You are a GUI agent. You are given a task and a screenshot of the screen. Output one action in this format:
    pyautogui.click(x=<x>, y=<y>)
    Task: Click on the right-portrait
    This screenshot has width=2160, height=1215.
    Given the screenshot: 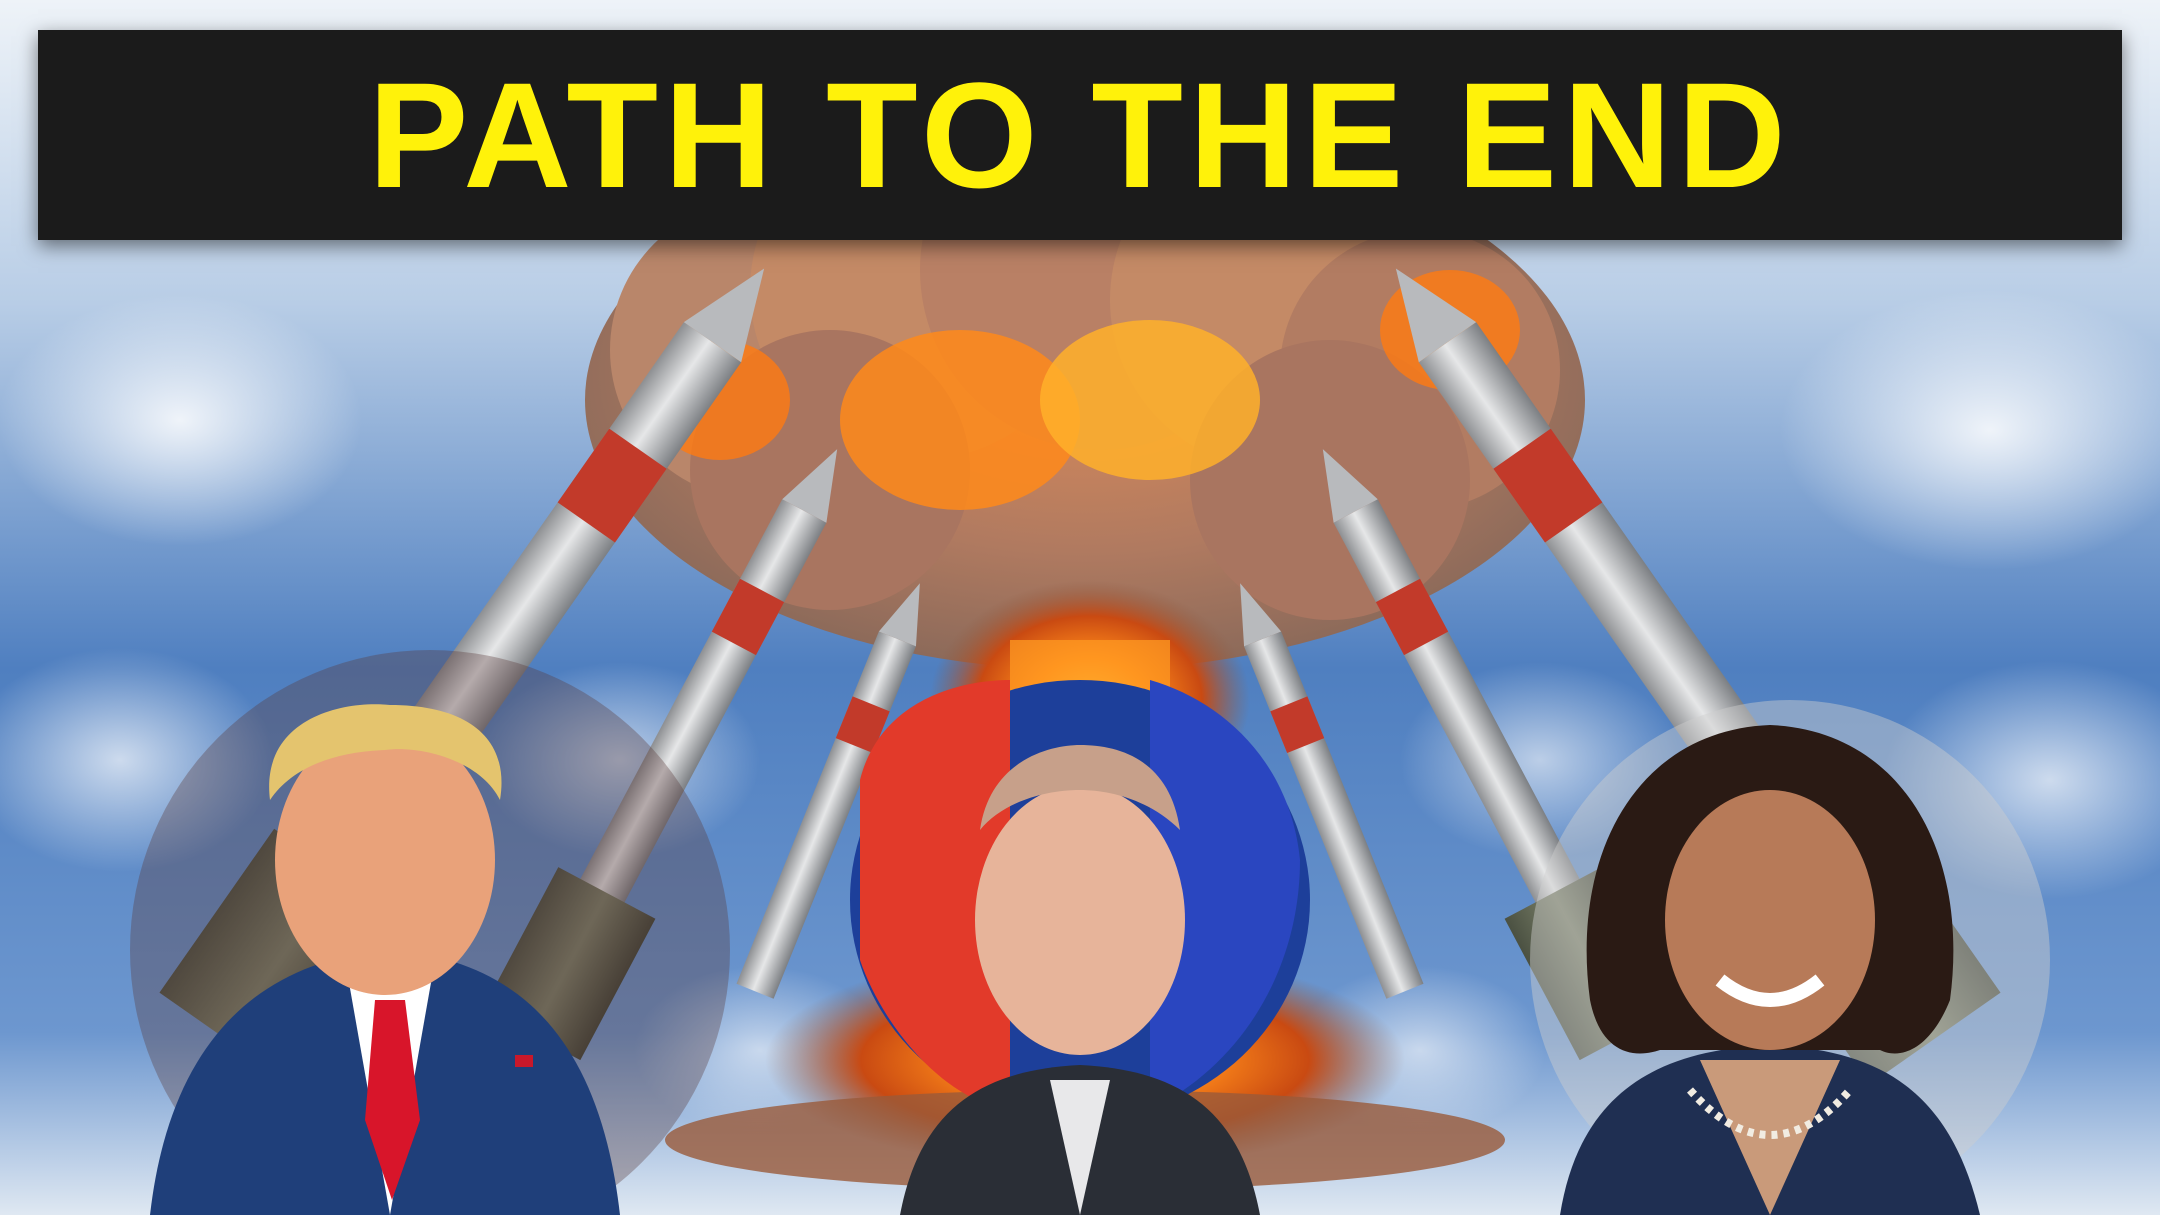 What is the action you would take?
    pyautogui.click(x=1790, y=957)
    